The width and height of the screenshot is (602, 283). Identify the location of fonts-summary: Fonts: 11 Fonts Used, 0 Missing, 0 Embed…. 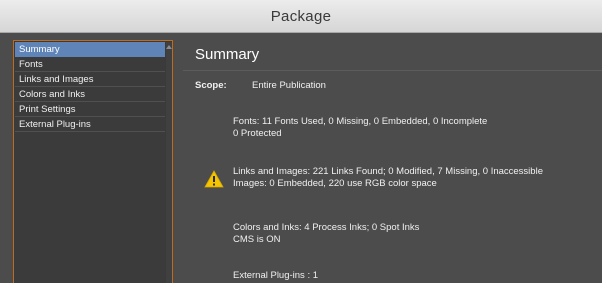
(360, 128).